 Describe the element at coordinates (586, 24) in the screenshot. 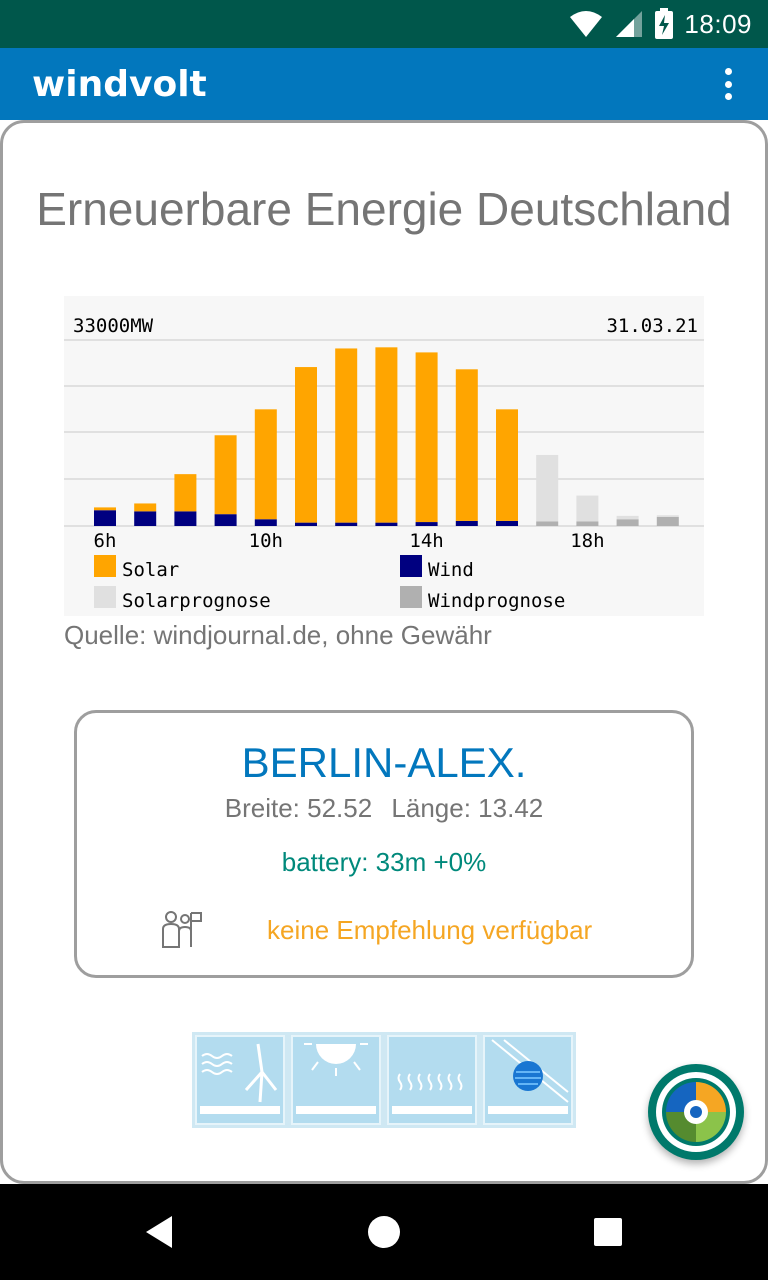

I see `wifi-icon` at that location.